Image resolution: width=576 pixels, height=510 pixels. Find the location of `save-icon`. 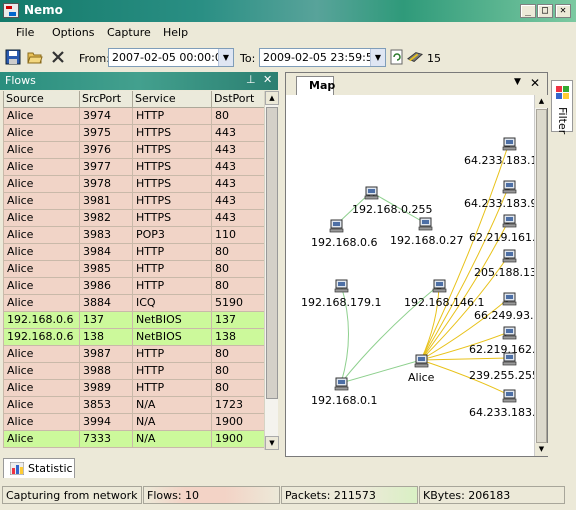

save-icon is located at coordinates (13, 57).